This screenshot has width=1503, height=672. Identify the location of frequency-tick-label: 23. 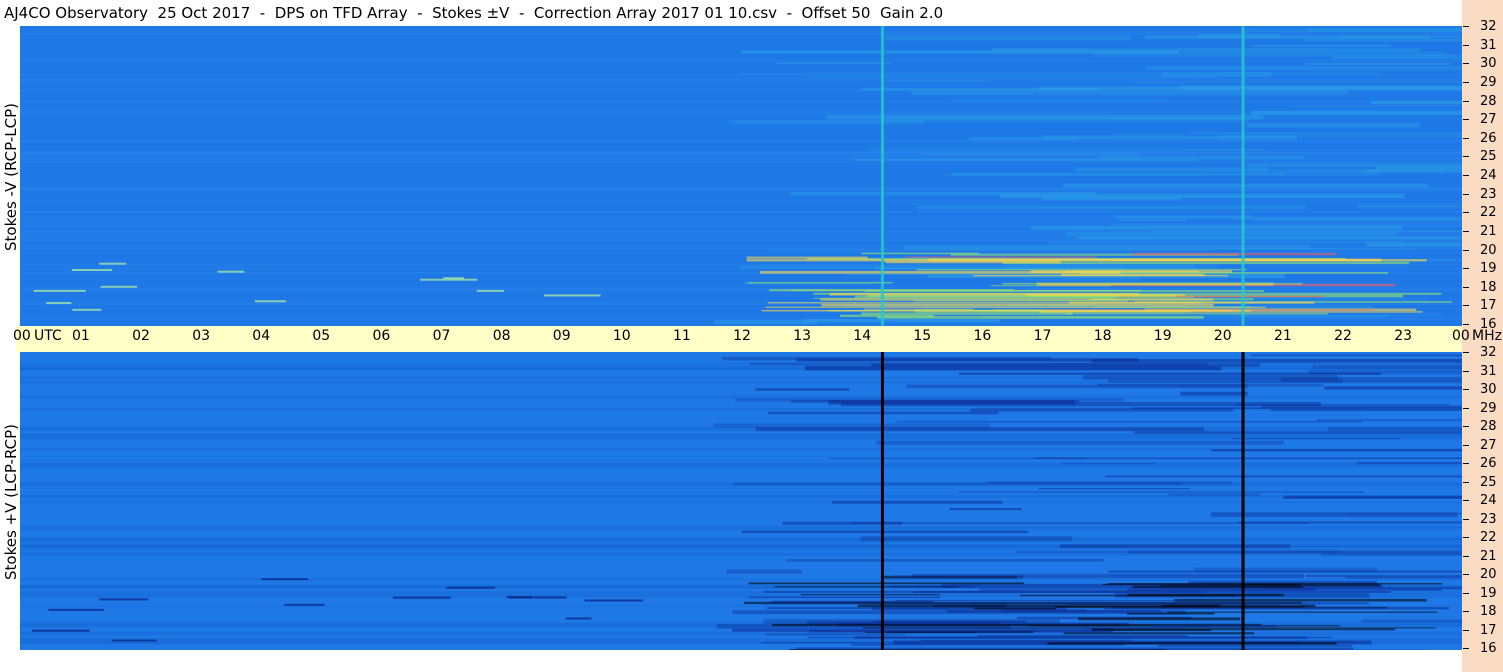
(1488, 194).